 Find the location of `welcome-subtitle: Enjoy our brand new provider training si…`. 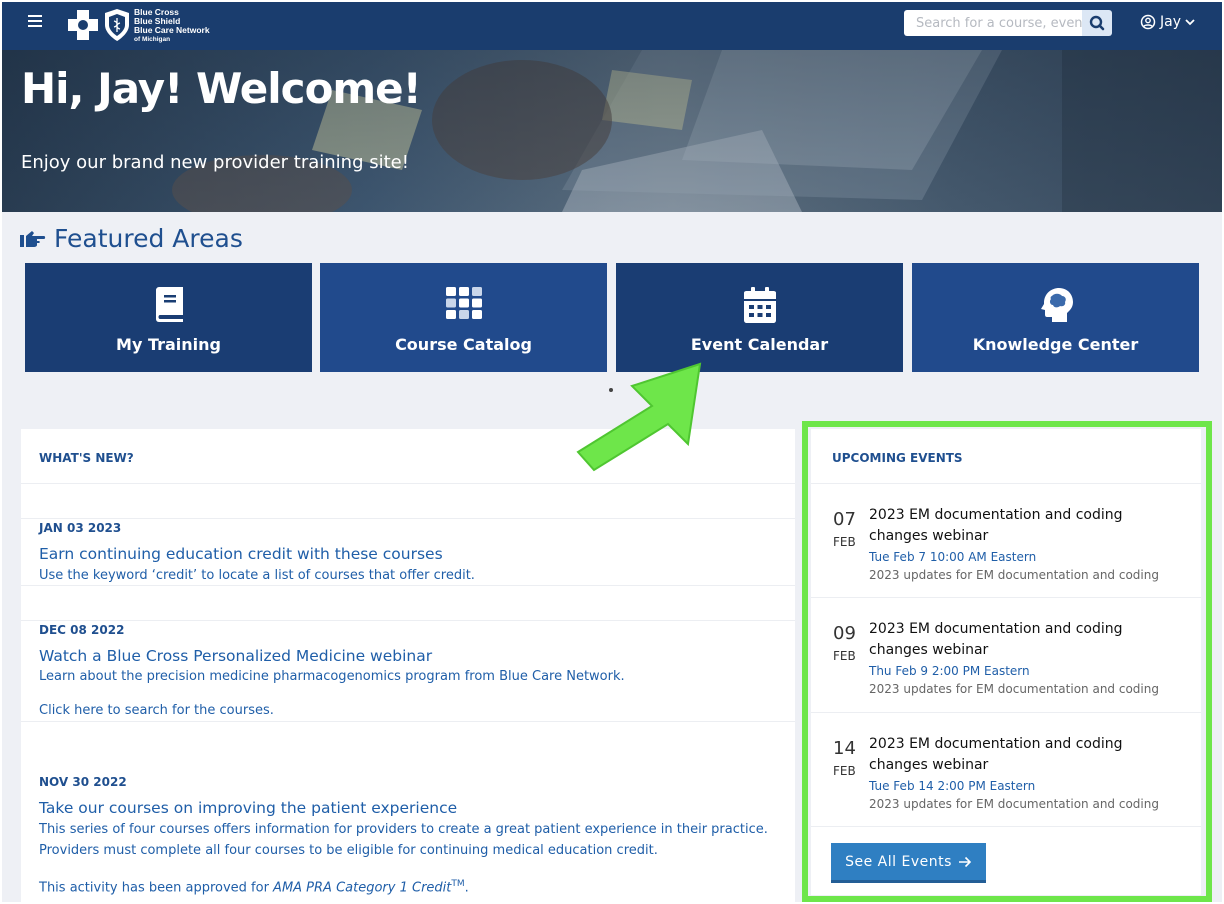

welcome-subtitle: Enjoy our brand new provider training si… is located at coordinates (215, 162).